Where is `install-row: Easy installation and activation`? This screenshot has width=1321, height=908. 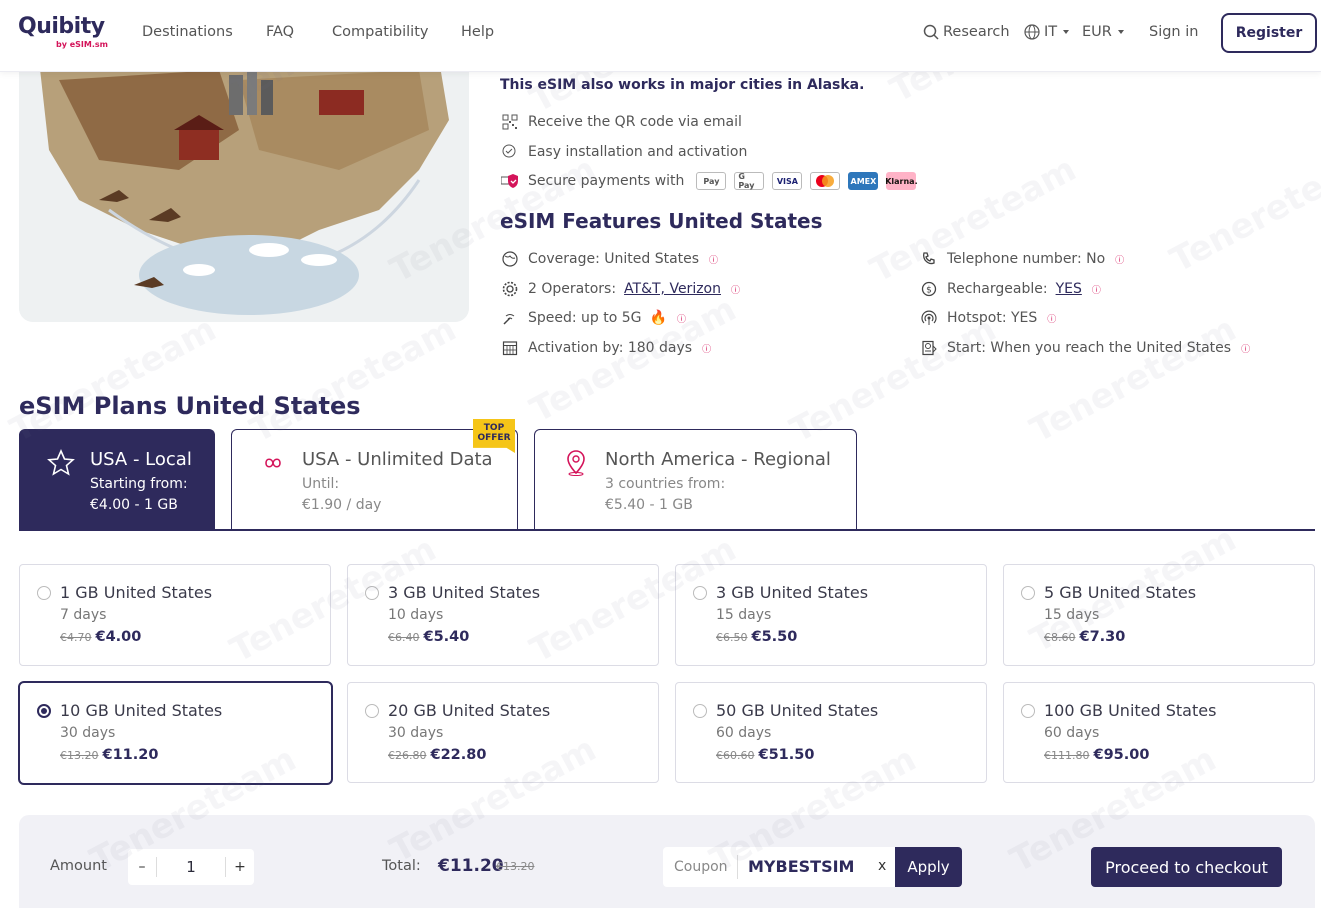 install-row: Easy installation and activation is located at coordinates (623, 152).